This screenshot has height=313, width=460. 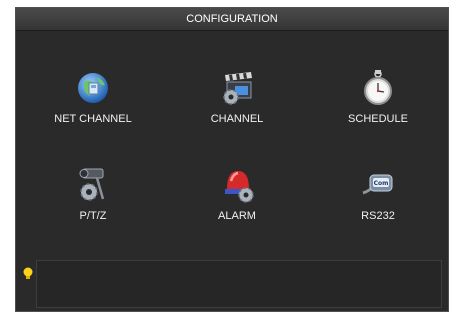 I want to click on svg-text: Com, so click(x=381, y=183).